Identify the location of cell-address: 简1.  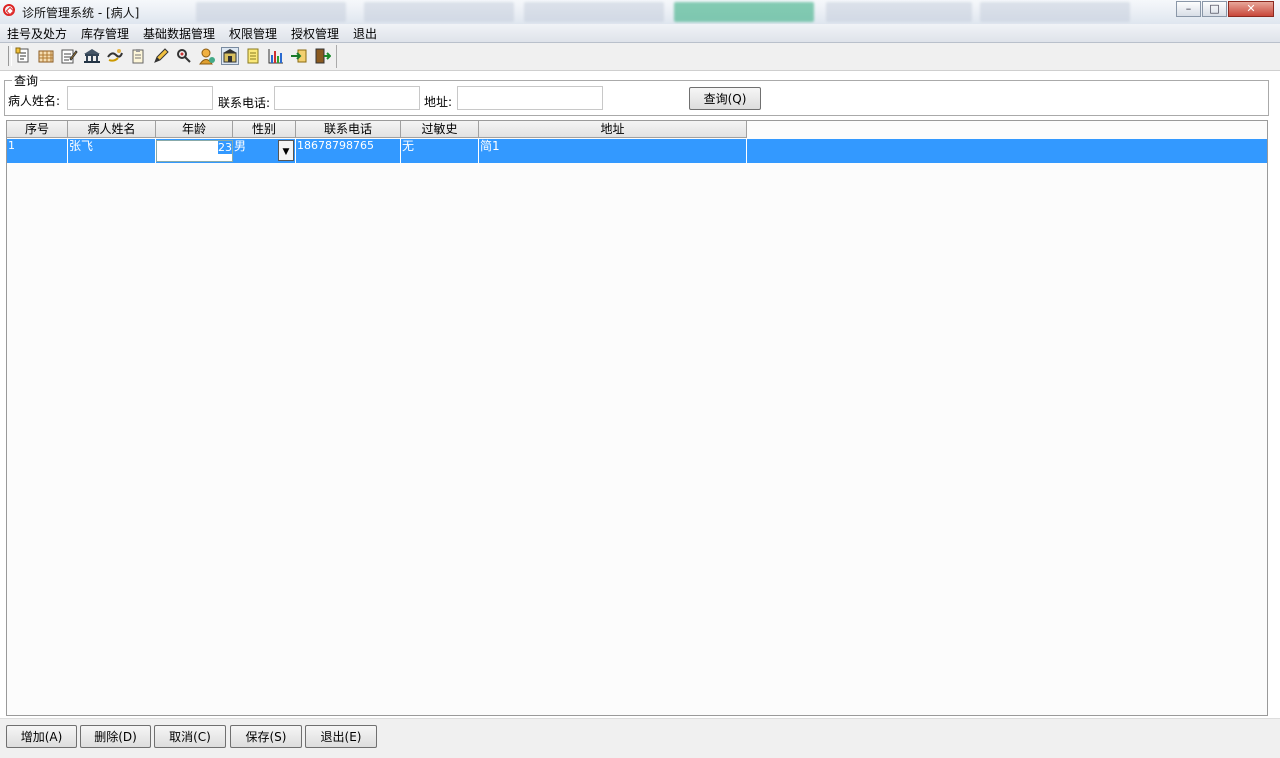
(613, 151).